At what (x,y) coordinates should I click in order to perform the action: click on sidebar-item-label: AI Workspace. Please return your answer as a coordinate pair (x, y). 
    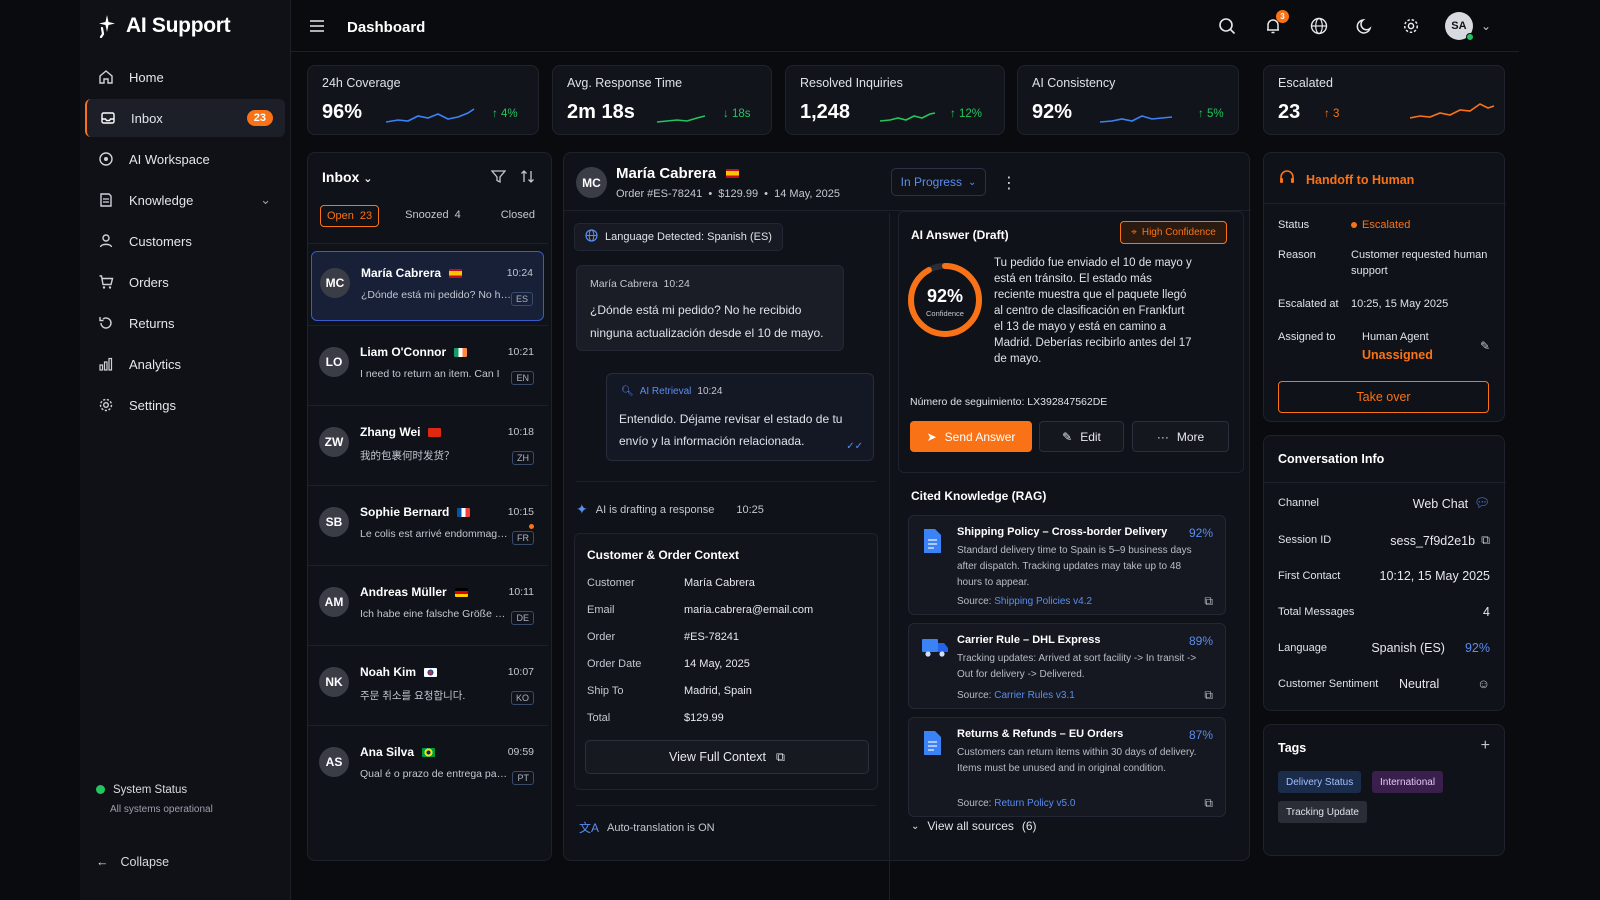
    Looking at the image, I should click on (169, 159).